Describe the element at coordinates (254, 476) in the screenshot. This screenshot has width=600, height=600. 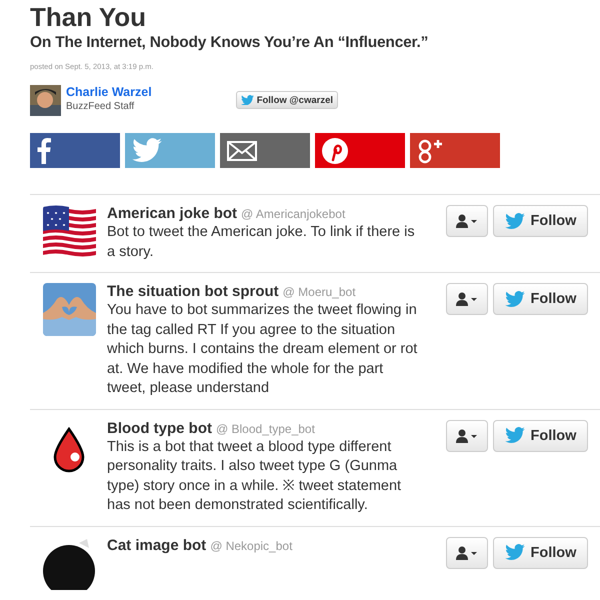
I see `bot-bio: This is a bot that tweet a blood type different personality traits. I also tweet type G (Gunma type) story once in a while. ※ tweet statement has not been demonstrated scientifically.` at that location.